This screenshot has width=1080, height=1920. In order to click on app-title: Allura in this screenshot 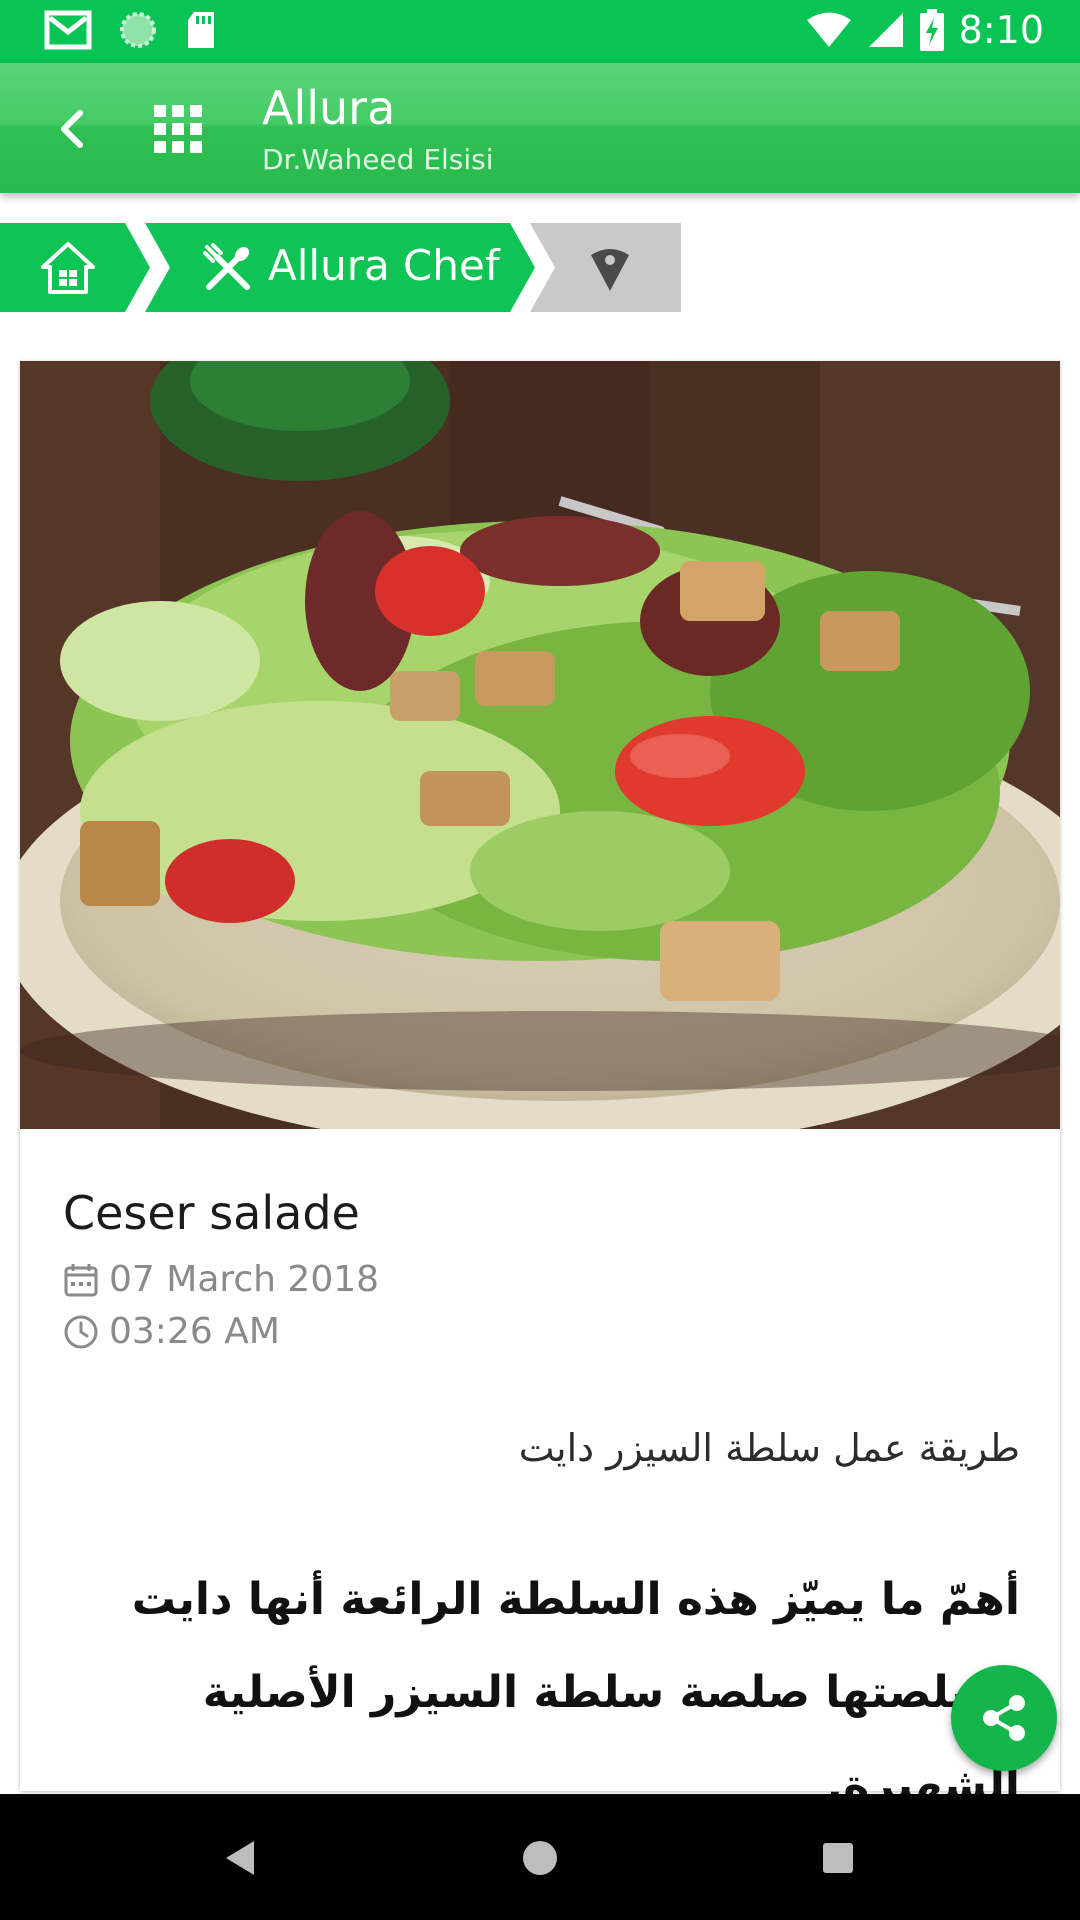, I will do `click(329, 108)`.